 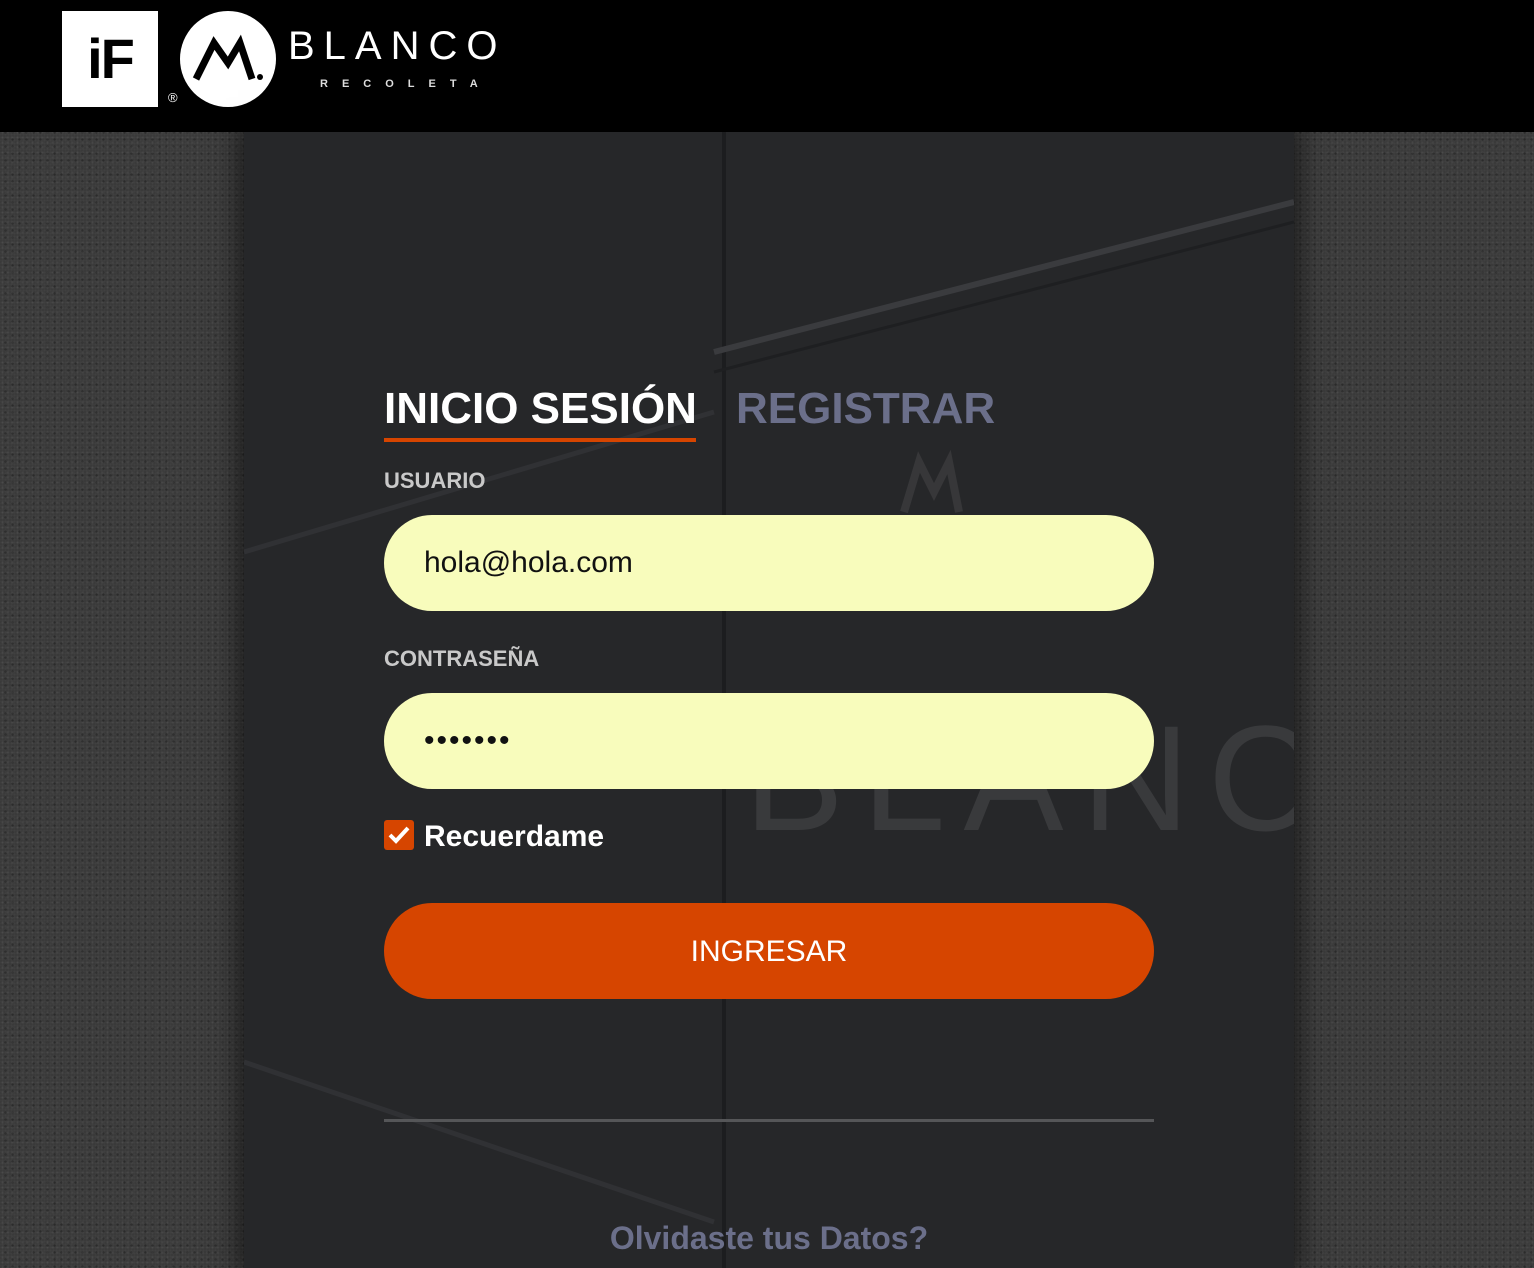 What do you see at coordinates (769, 951) in the screenshot?
I see `login-button: INGRESAR` at bounding box center [769, 951].